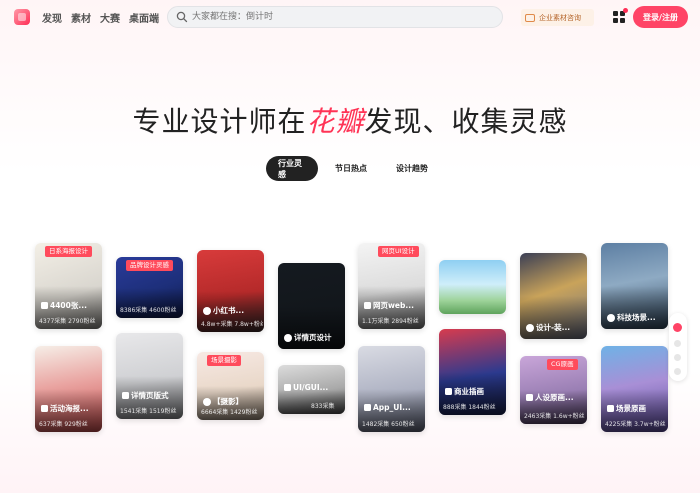  I want to click on category-tabs: 行业灵感 节日热点 设计趋势, so click(353, 168).